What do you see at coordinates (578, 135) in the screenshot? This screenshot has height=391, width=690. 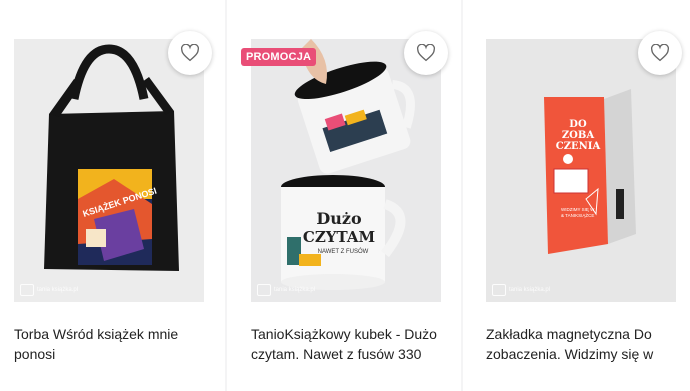 I see `bookmark-text-line2: ZOBA` at bounding box center [578, 135].